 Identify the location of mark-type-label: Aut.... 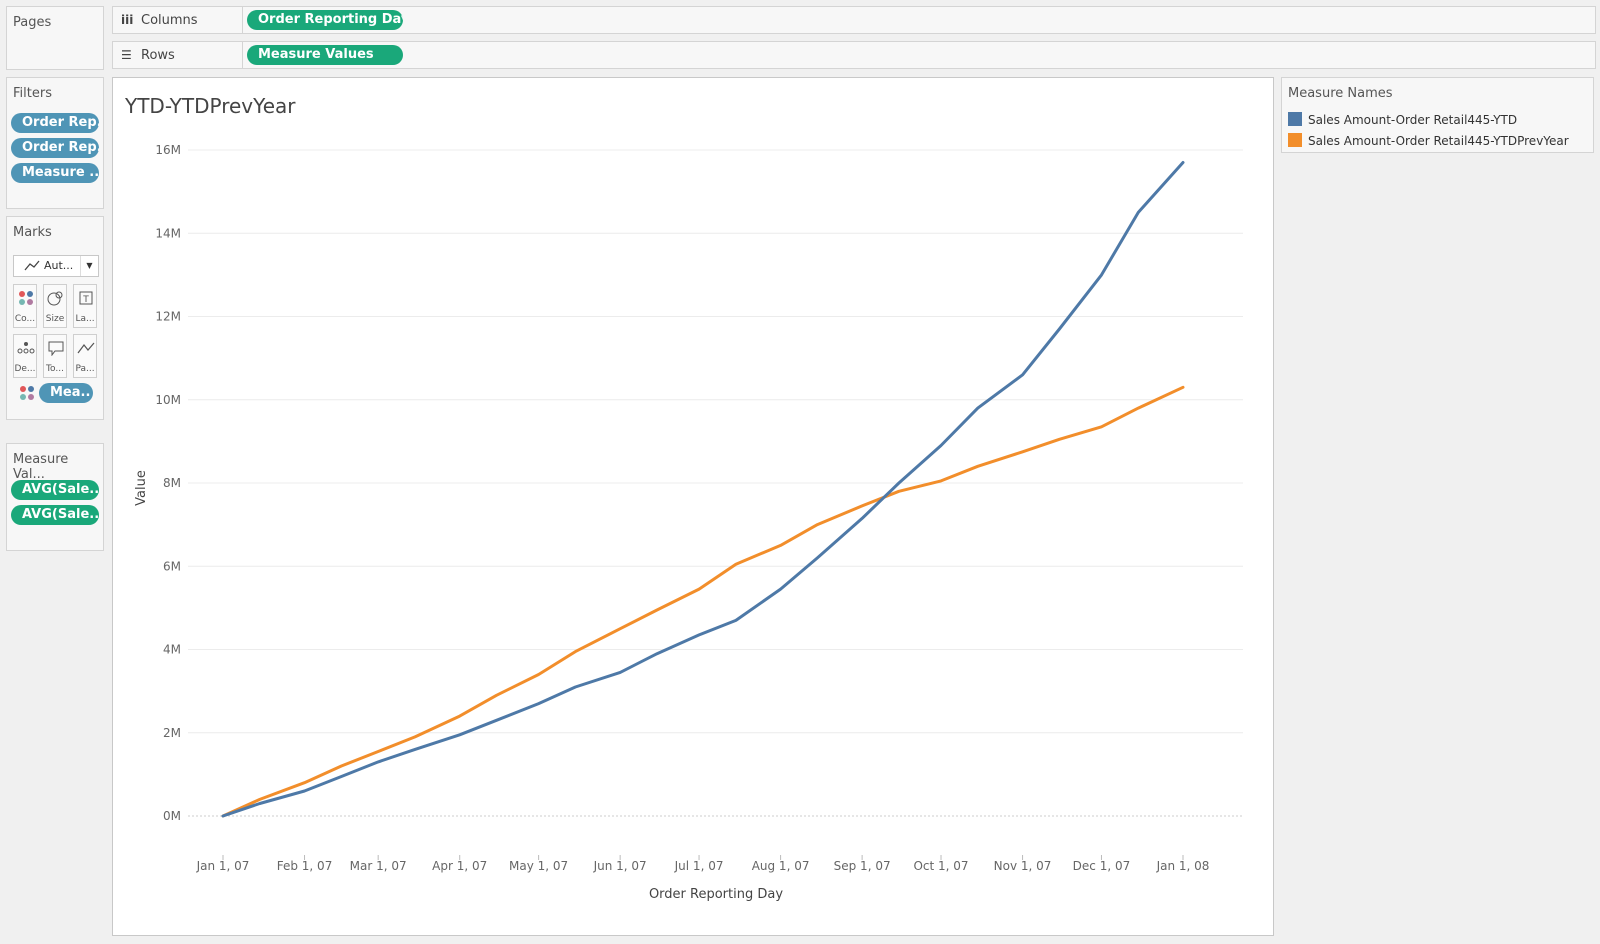
(59, 265).